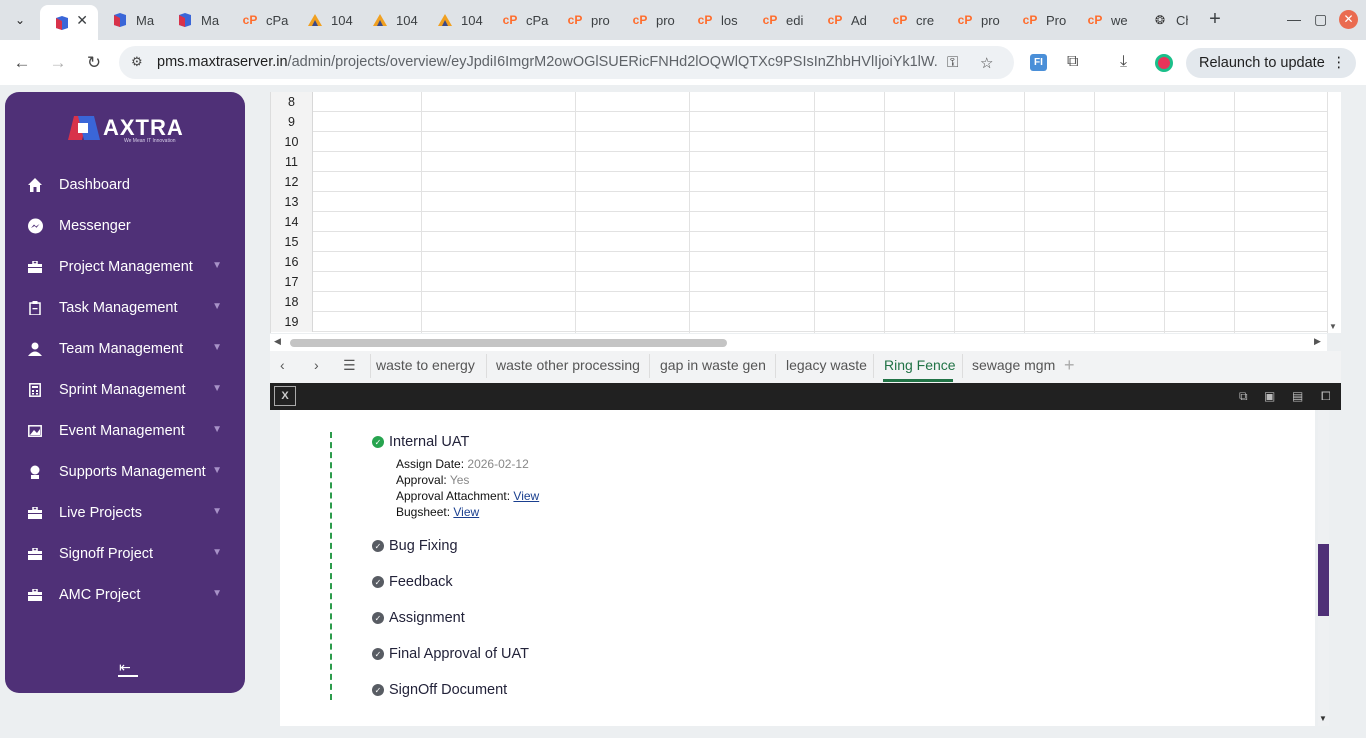 This screenshot has width=1366, height=738. I want to click on minimize-window-button: —, so click(1294, 19).